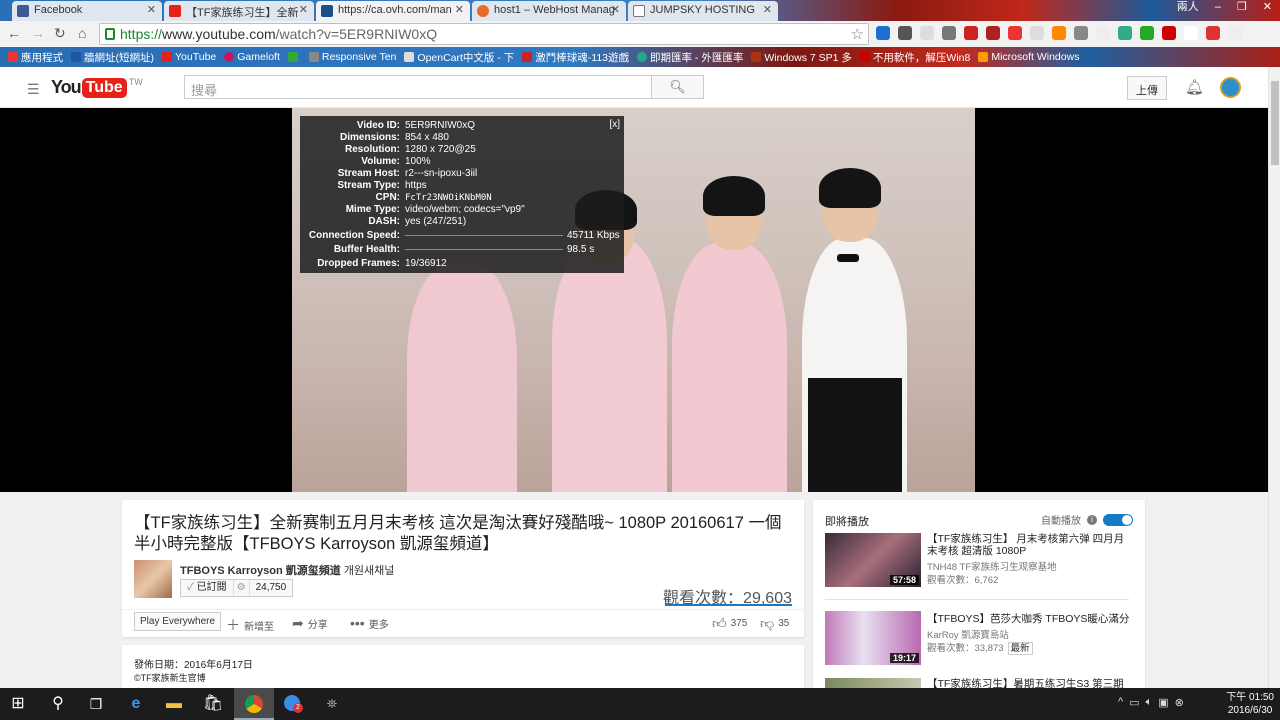 The height and width of the screenshot is (720, 1280). What do you see at coordinates (250, 625) in the screenshot?
I see `add-to-button: ＋ 新增至` at bounding box center [250, 625].